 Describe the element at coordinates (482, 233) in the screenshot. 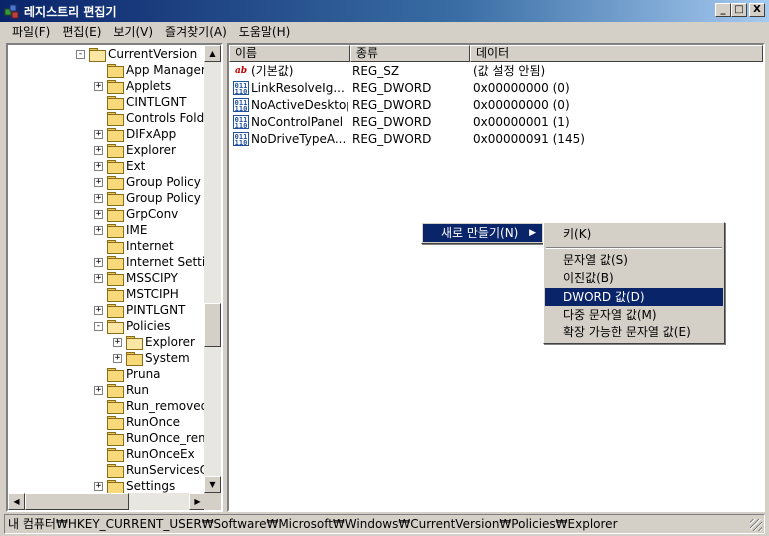

I see `new-menu-item: 새로 만들기(N) ▶` at that location.